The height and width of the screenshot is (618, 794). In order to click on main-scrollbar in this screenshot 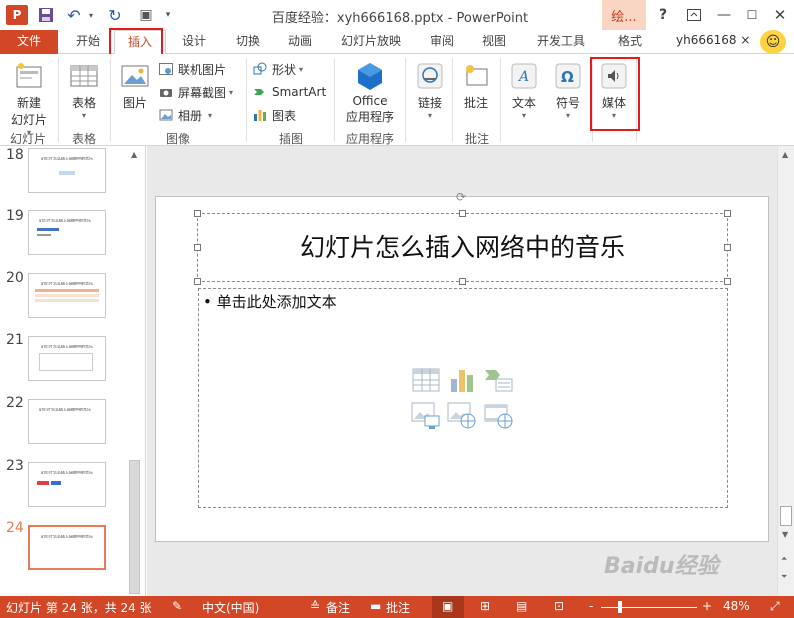, I will do `click(785, 371)`.